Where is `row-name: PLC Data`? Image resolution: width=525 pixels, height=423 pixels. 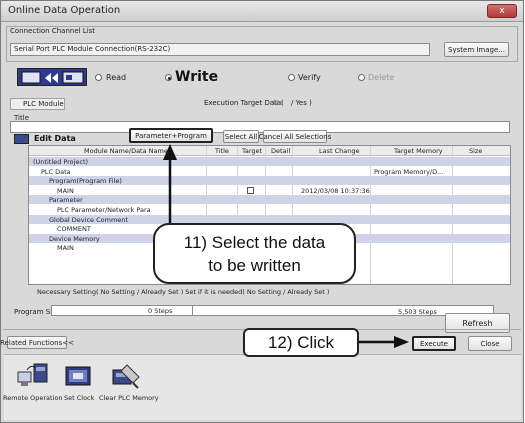
row-name: PLC Data is located at coordinates (56, 171).